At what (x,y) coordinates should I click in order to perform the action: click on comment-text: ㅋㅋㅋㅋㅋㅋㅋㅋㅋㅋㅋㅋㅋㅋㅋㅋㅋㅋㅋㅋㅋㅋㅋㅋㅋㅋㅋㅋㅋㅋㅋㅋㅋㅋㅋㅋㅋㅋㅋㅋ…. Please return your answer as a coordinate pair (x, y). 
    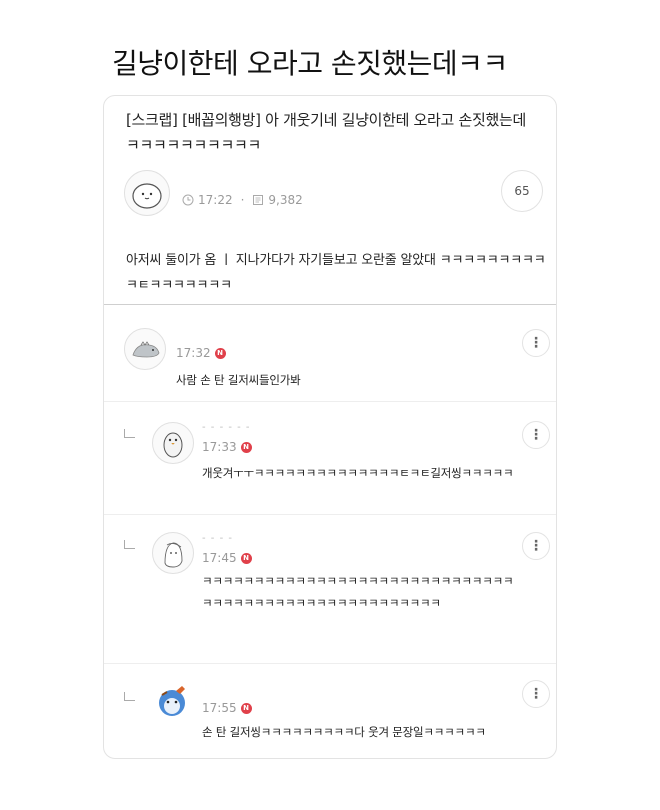
    Looking at the image, I should click on (358, 592).